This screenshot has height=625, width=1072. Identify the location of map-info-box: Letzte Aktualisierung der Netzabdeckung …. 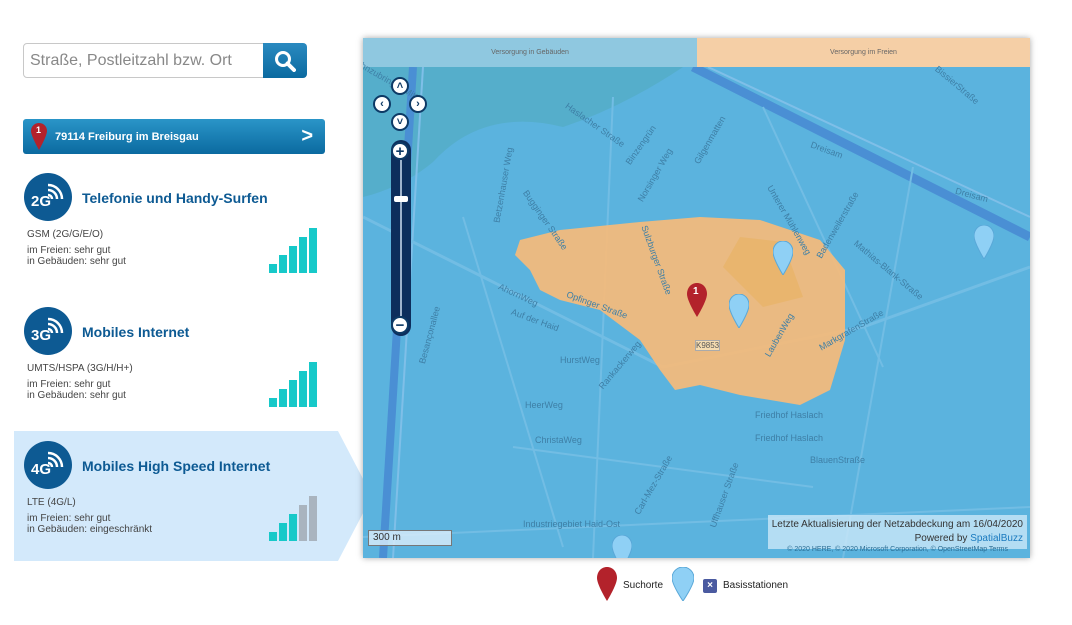
(897, 532).